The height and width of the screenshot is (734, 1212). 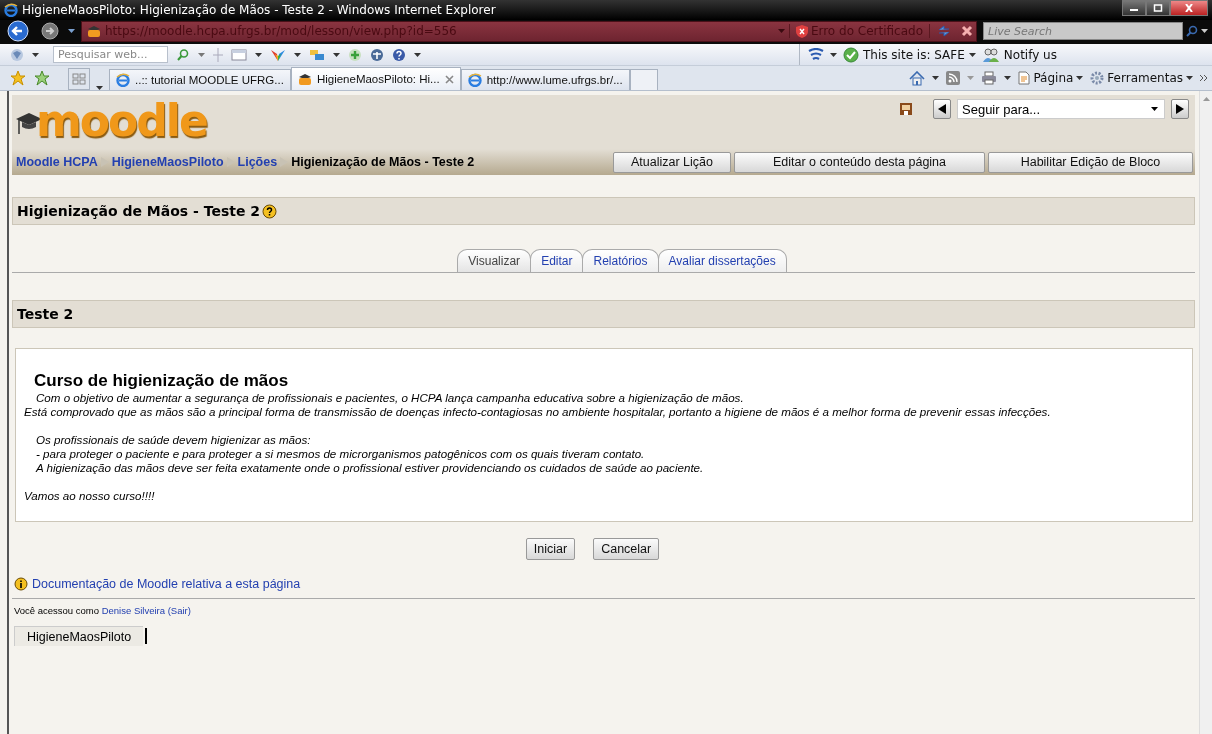 What do you see at coordinates (18, 78) in the screenshot?
I see `favorites-star-icon` at bounding box center [18, 78].